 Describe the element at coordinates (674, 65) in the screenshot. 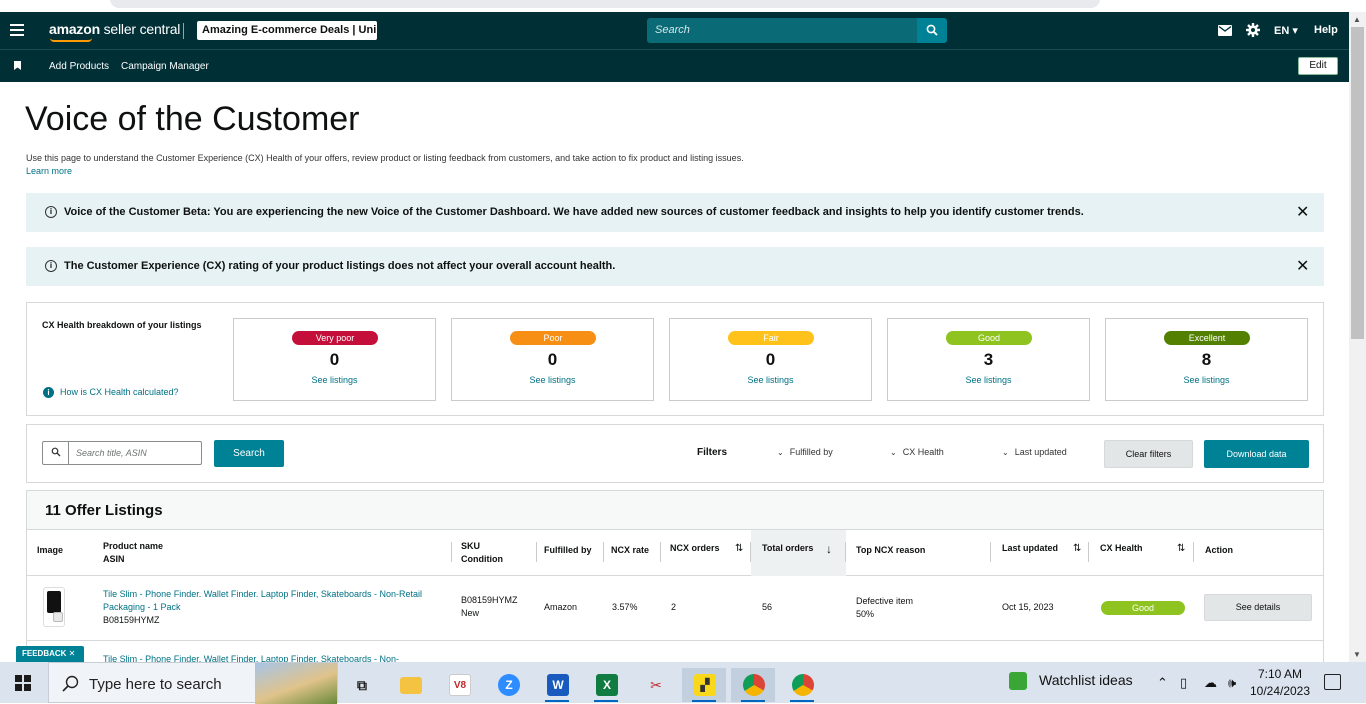

I see `bookmark-bar: Add Products Campaign Manager Edit` at that location.